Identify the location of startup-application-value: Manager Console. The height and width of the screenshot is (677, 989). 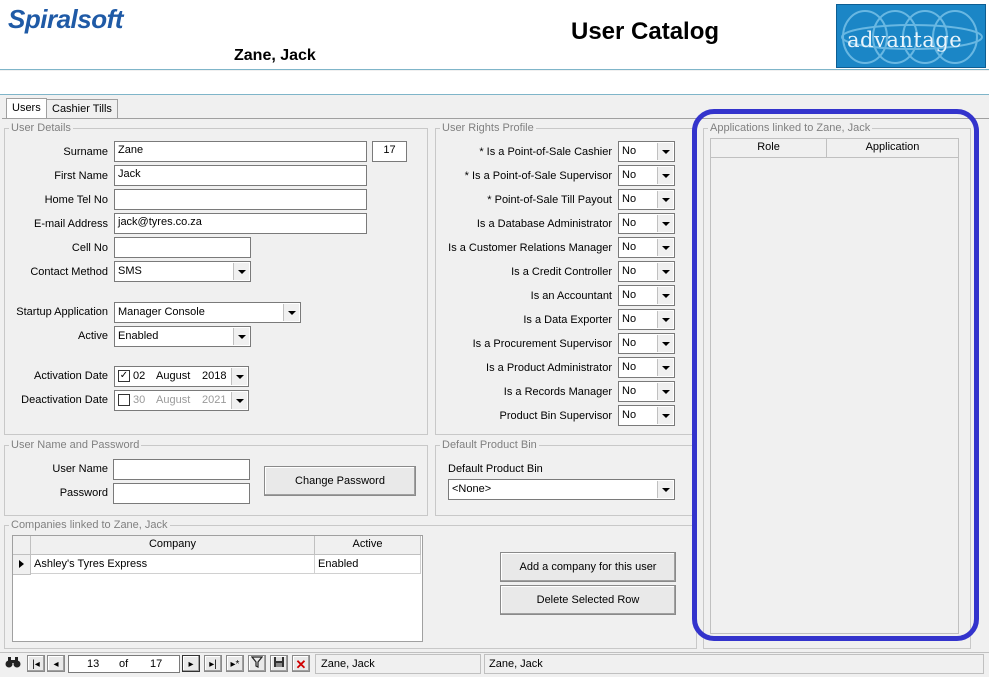
(161, 312).